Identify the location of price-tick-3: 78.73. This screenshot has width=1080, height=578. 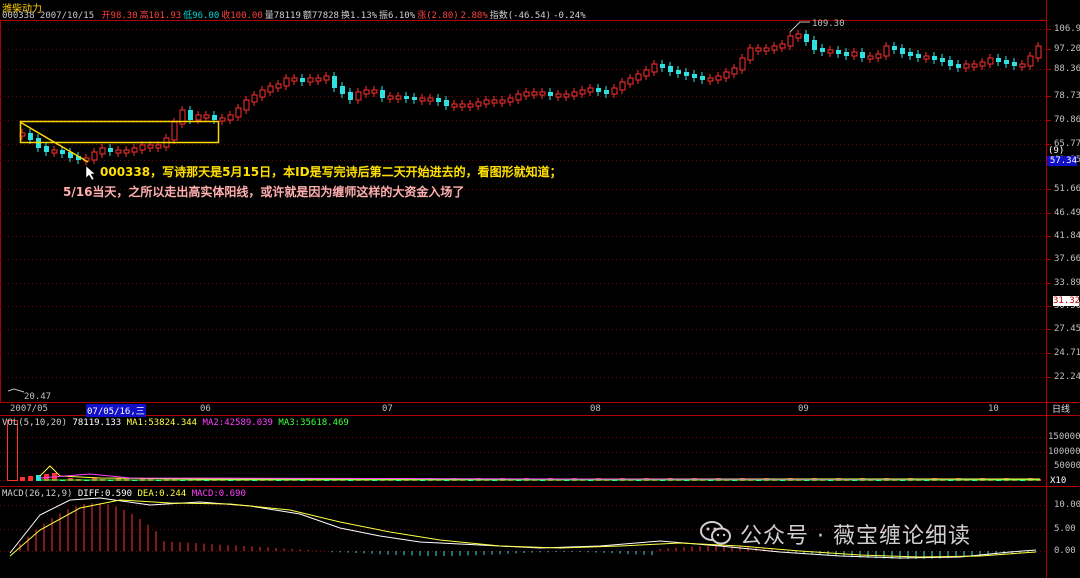
(1067, 96).